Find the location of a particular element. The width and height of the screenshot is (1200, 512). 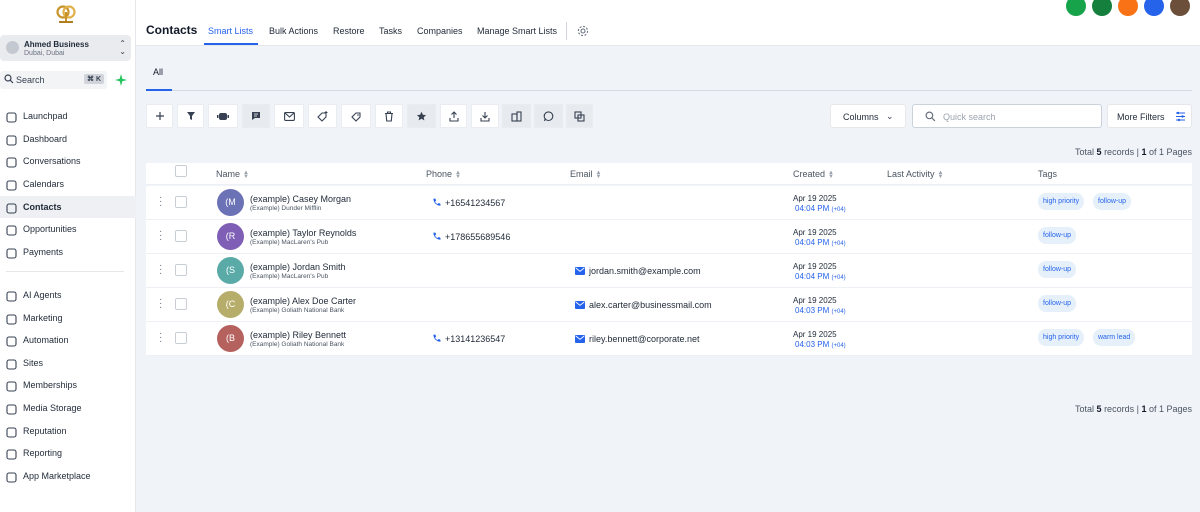

contact-name: (example) Casey Morgan is located at coordinates (300, 199).